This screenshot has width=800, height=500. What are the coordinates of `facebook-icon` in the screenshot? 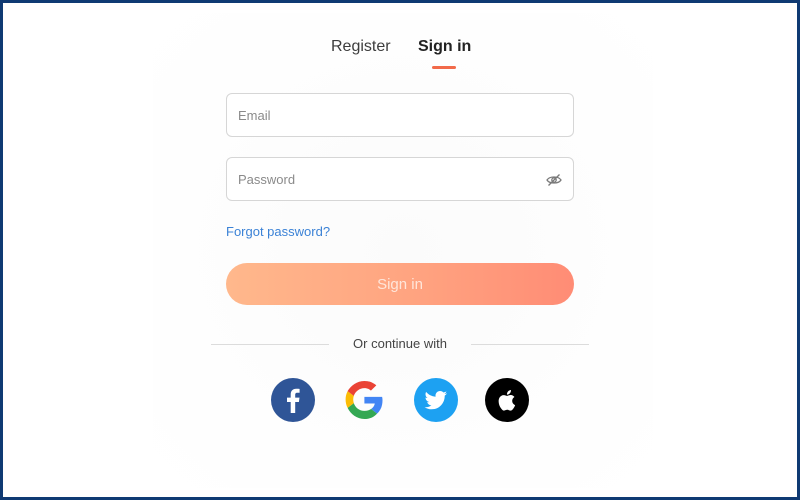 It's located at (293, 400).